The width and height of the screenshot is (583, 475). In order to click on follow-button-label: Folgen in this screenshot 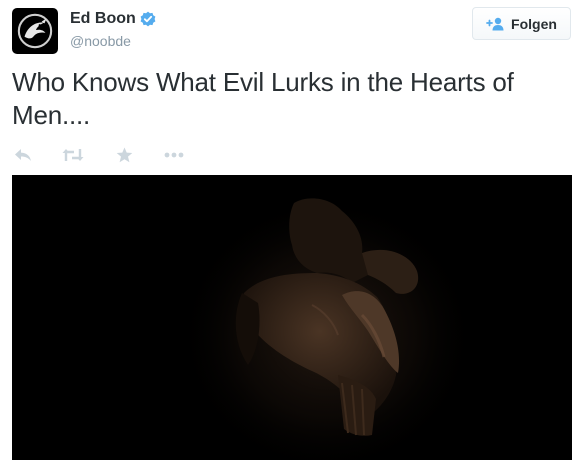, I will do `click(534, 23)`.